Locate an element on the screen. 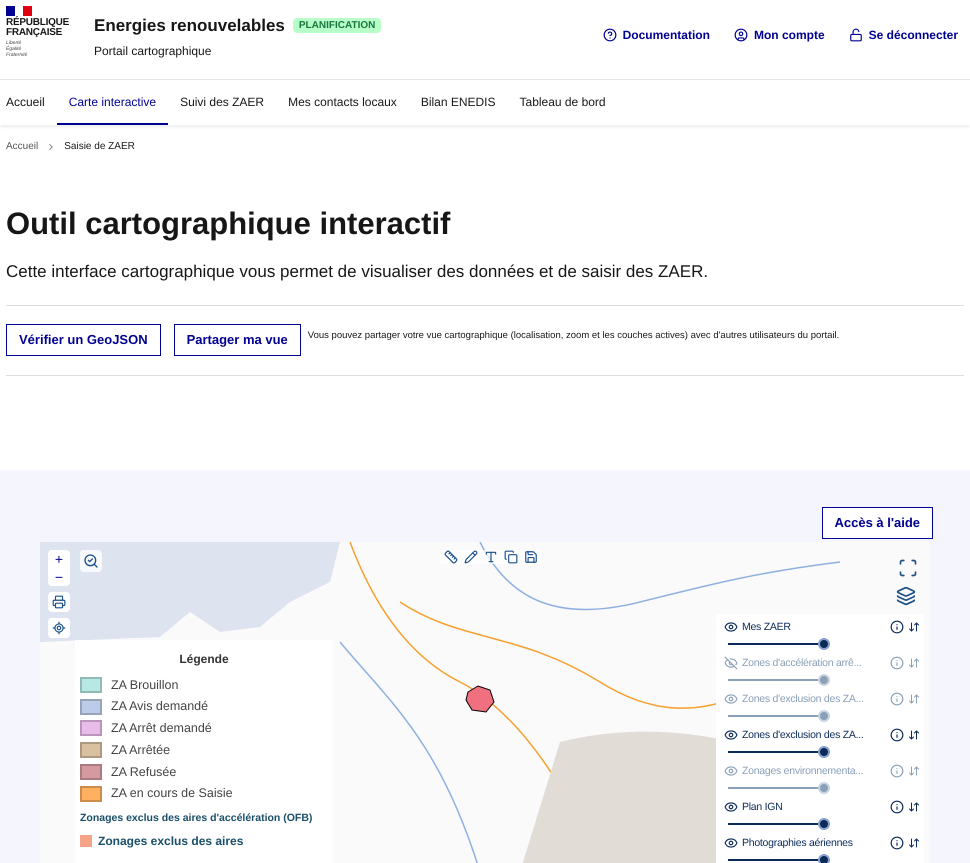 Image resolution: width=970 pixels, height=863 pixels. zoom-out-button: − is located at coordinates (59, 577).